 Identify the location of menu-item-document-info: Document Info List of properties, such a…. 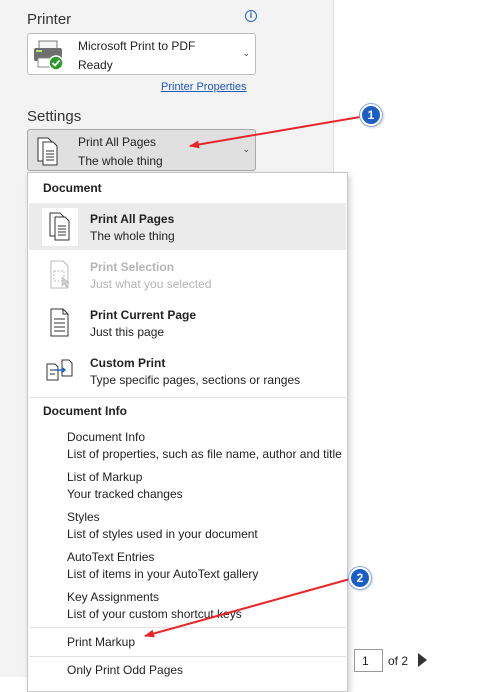
(187, 450).